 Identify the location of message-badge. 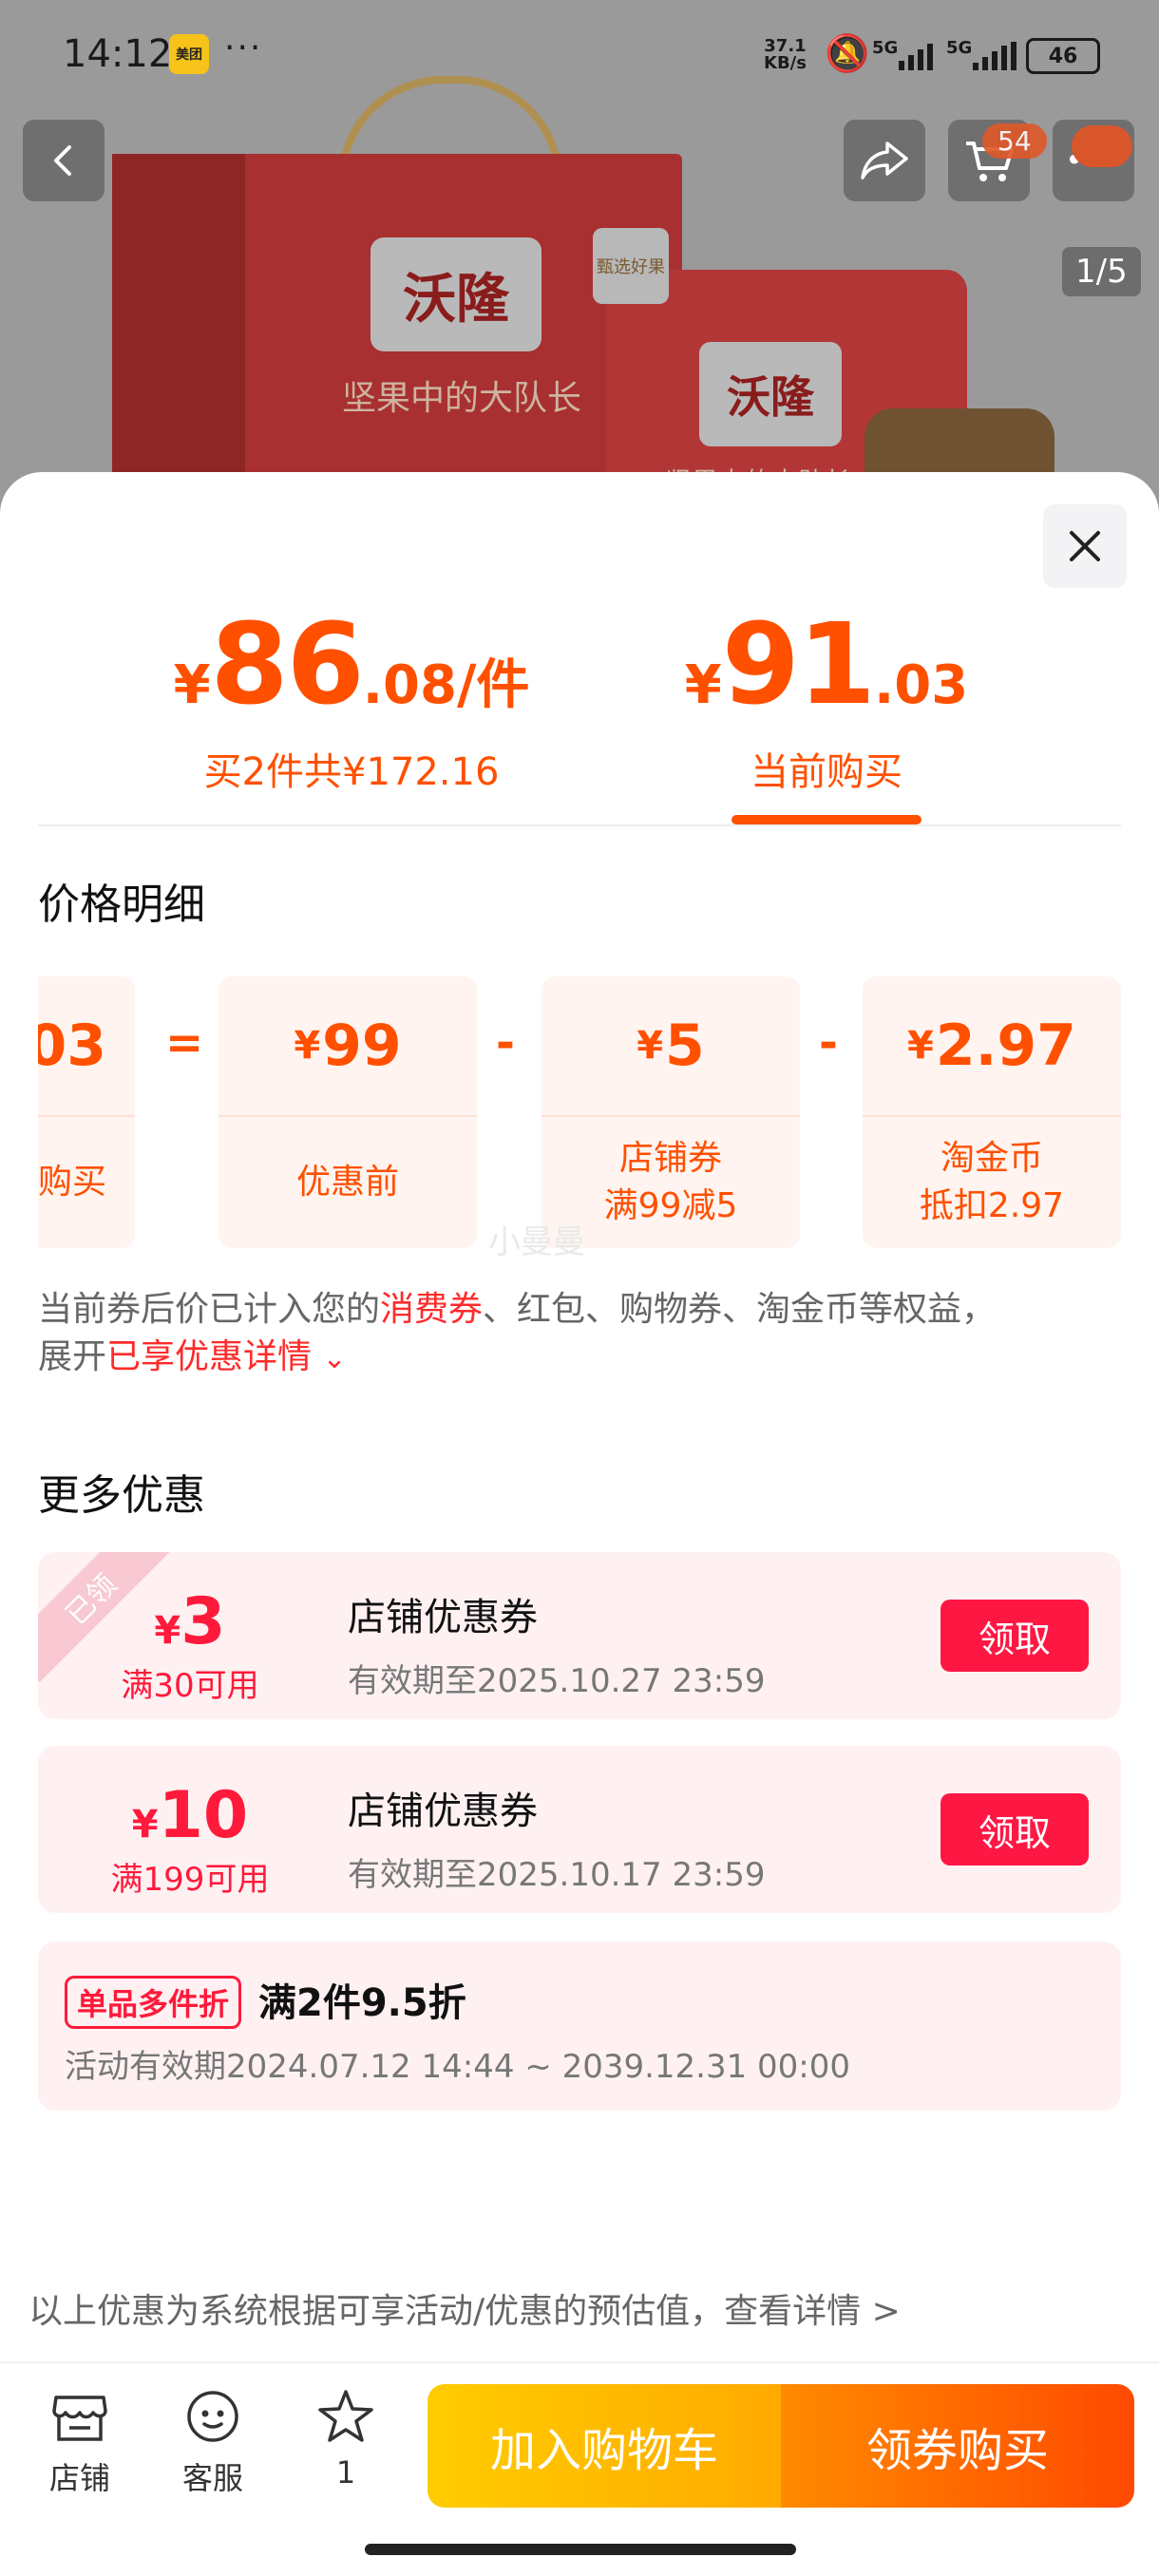
(1102, 146).